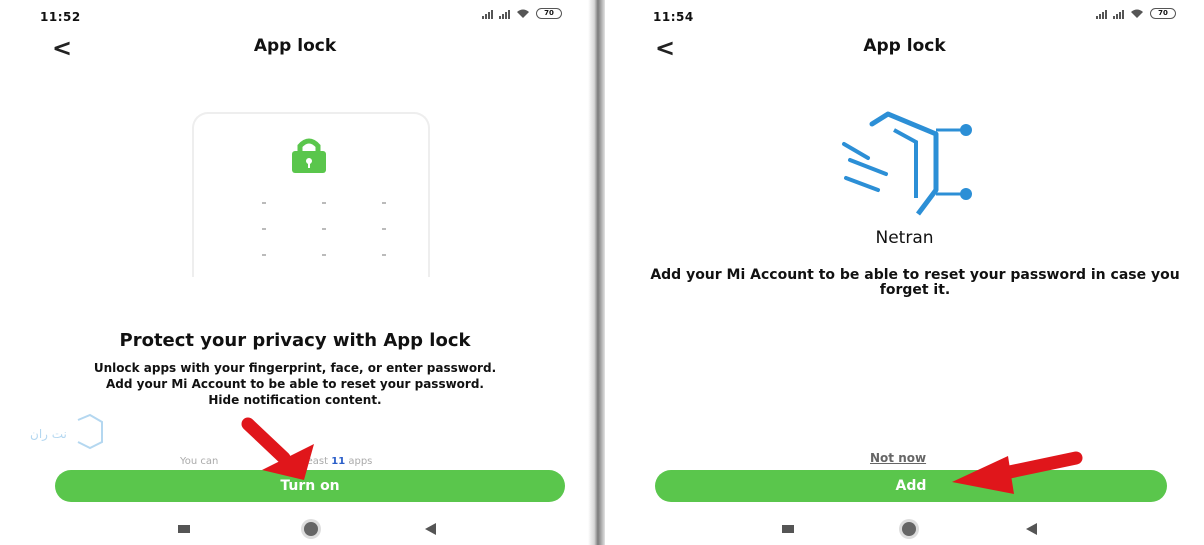  Describe the element at coordinates (48, 434) in the screenshot. I see `watermark-text: نت ران` at that location.